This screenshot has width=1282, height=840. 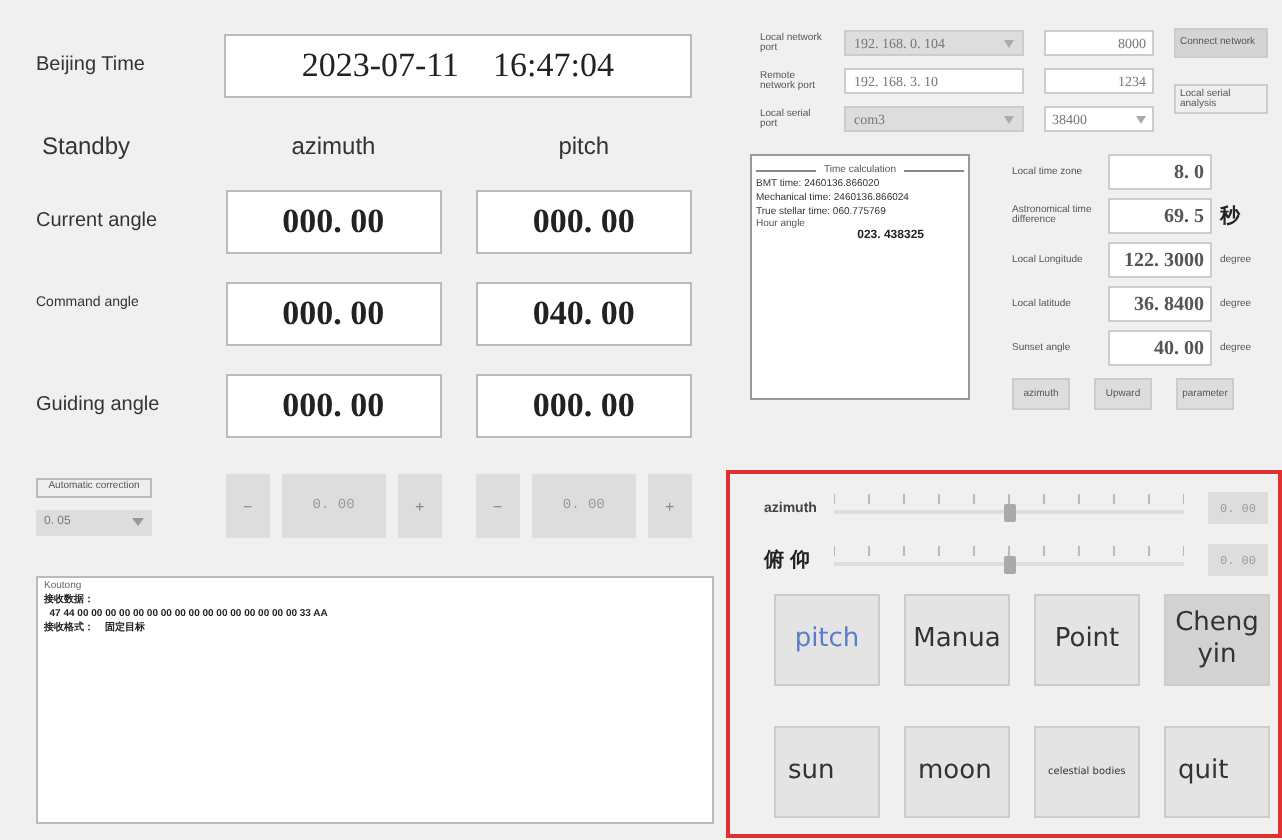 What do you see at coordinates (827, 640) in the screenshot?
I see `mode-button: pitch` at bounding box center [827, 640].